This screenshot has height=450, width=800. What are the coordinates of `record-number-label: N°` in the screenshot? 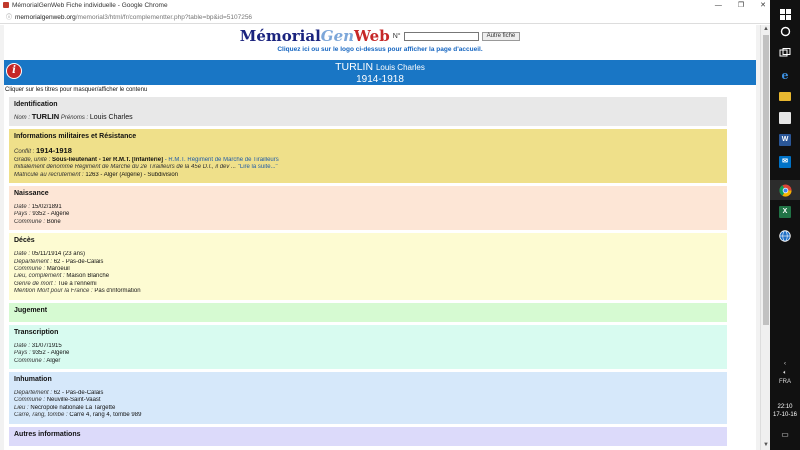 It's located at (396, 36).